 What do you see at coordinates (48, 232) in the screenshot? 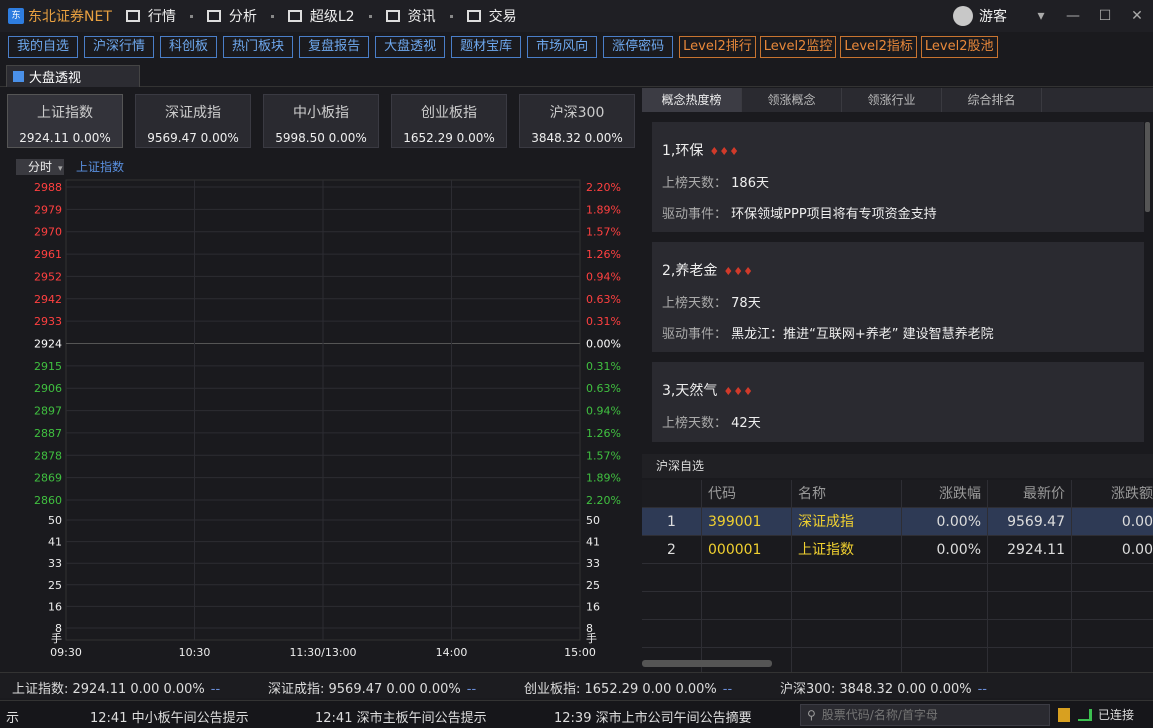
I see `y-tick-label: 2970` at bounding box center [48, 232].